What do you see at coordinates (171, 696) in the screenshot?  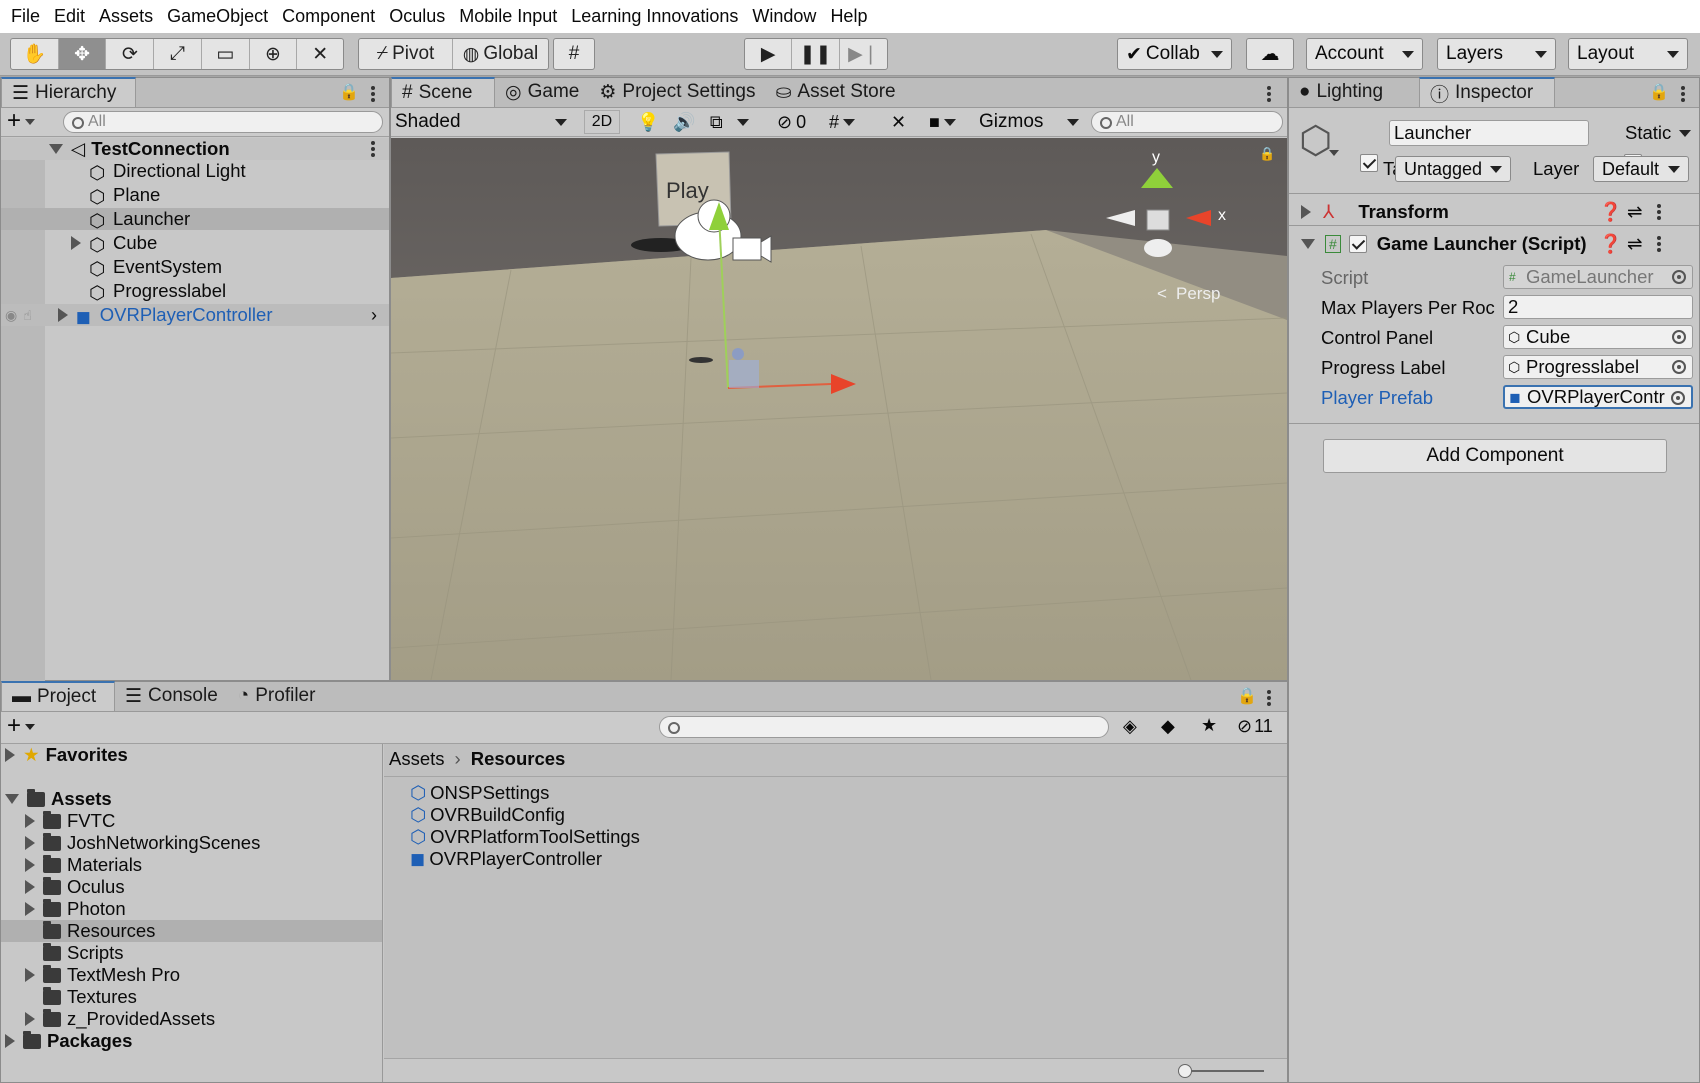 I see `tab-console: ☰ Console` at bounding box center [171, 696].